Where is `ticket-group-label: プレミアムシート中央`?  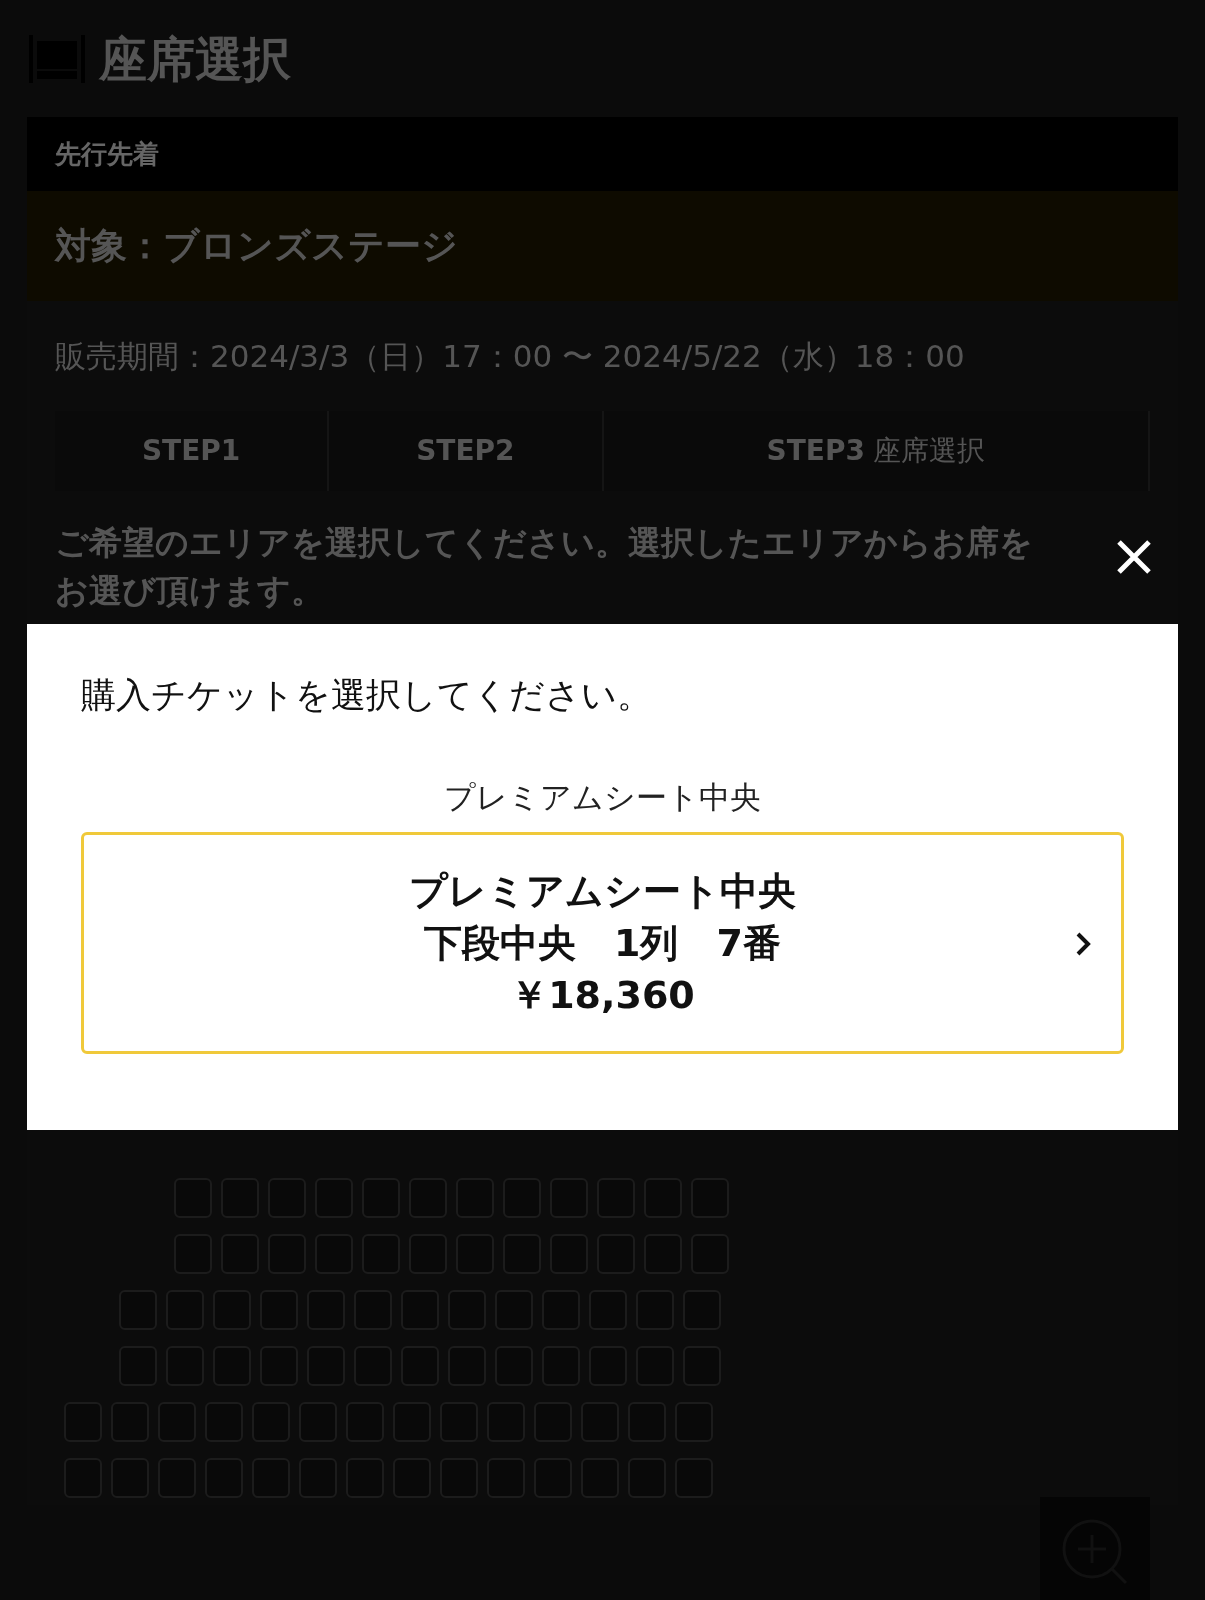 ticket-group-label: プレミアムシート中央 is located at coordinates (602, 797).